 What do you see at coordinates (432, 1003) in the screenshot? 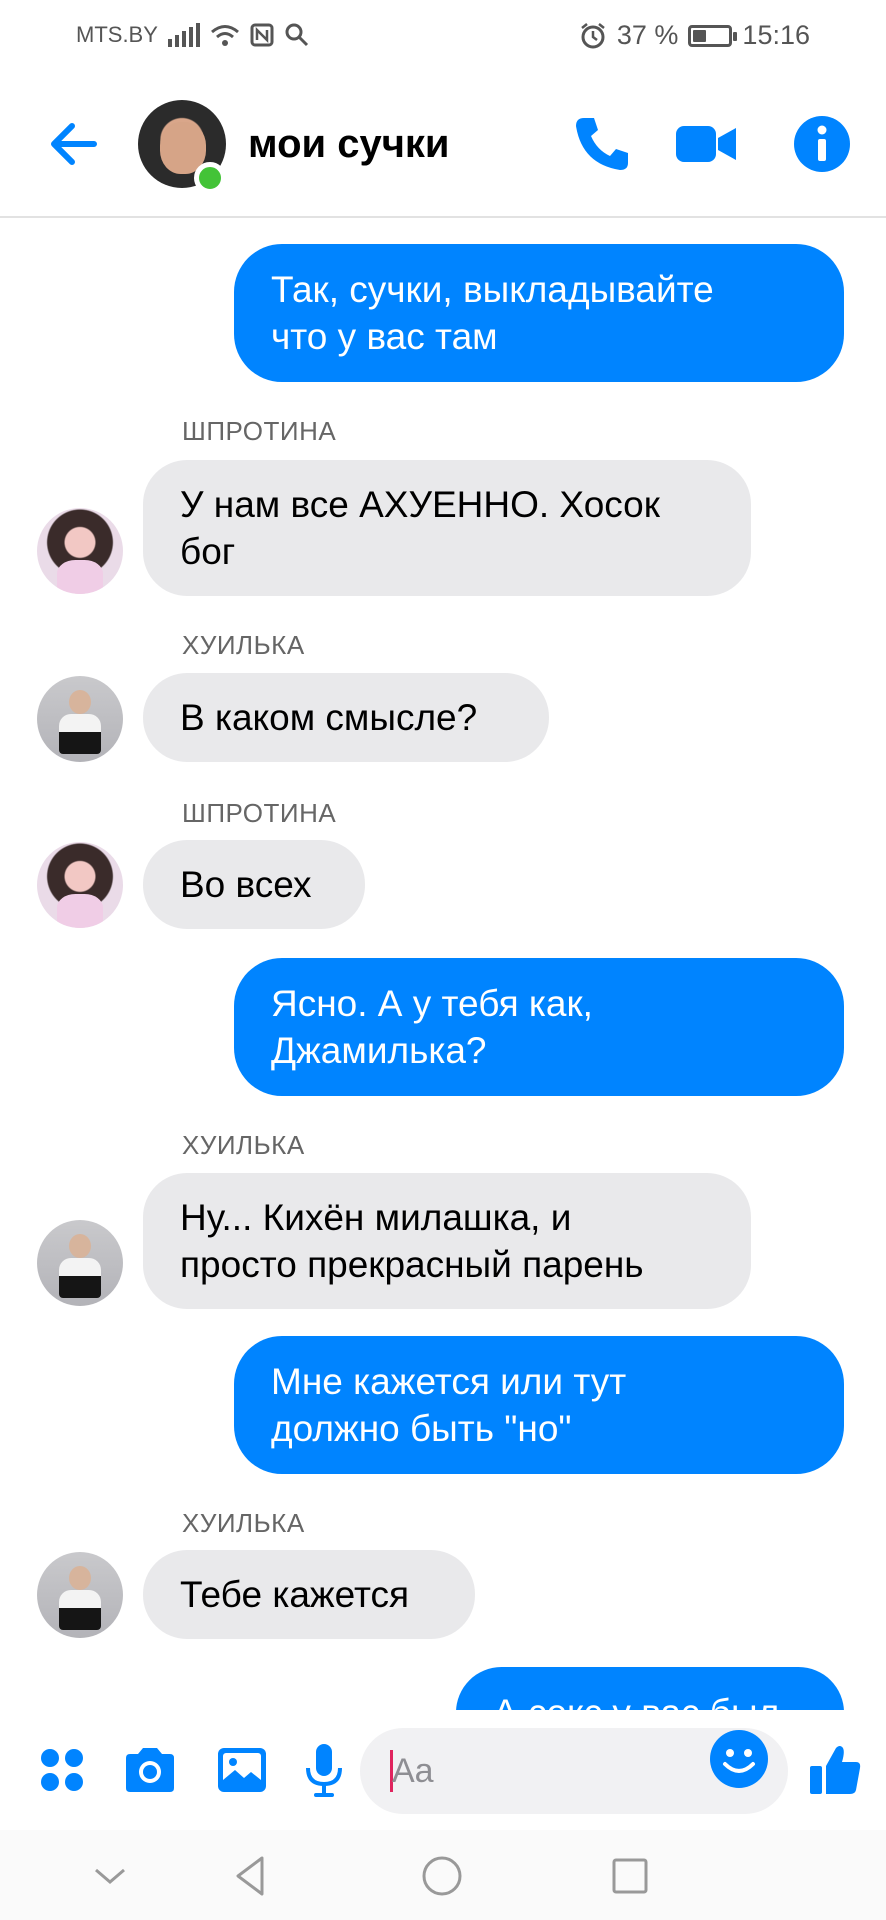
I see `message-line: Ясно. А у тебя как,` at bounding box center [432, 1003].